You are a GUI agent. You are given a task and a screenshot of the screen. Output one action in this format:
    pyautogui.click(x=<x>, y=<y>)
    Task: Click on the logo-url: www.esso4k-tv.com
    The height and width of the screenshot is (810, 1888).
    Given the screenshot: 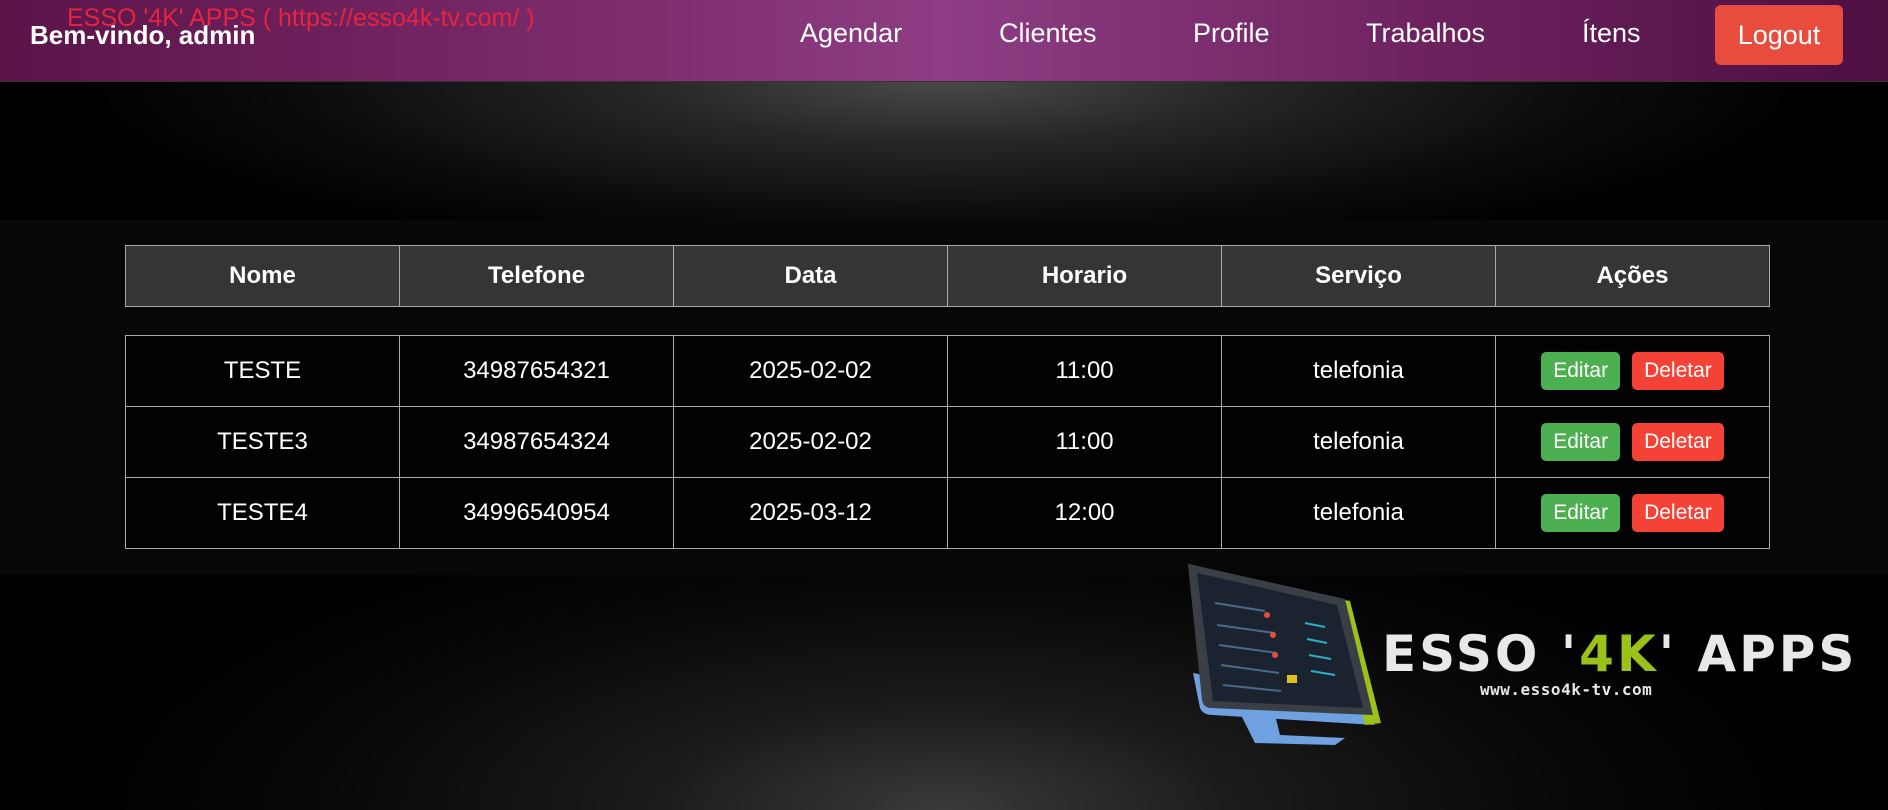 What is the action you would take?
    pyautogui.click(x=1566, y=689)
    